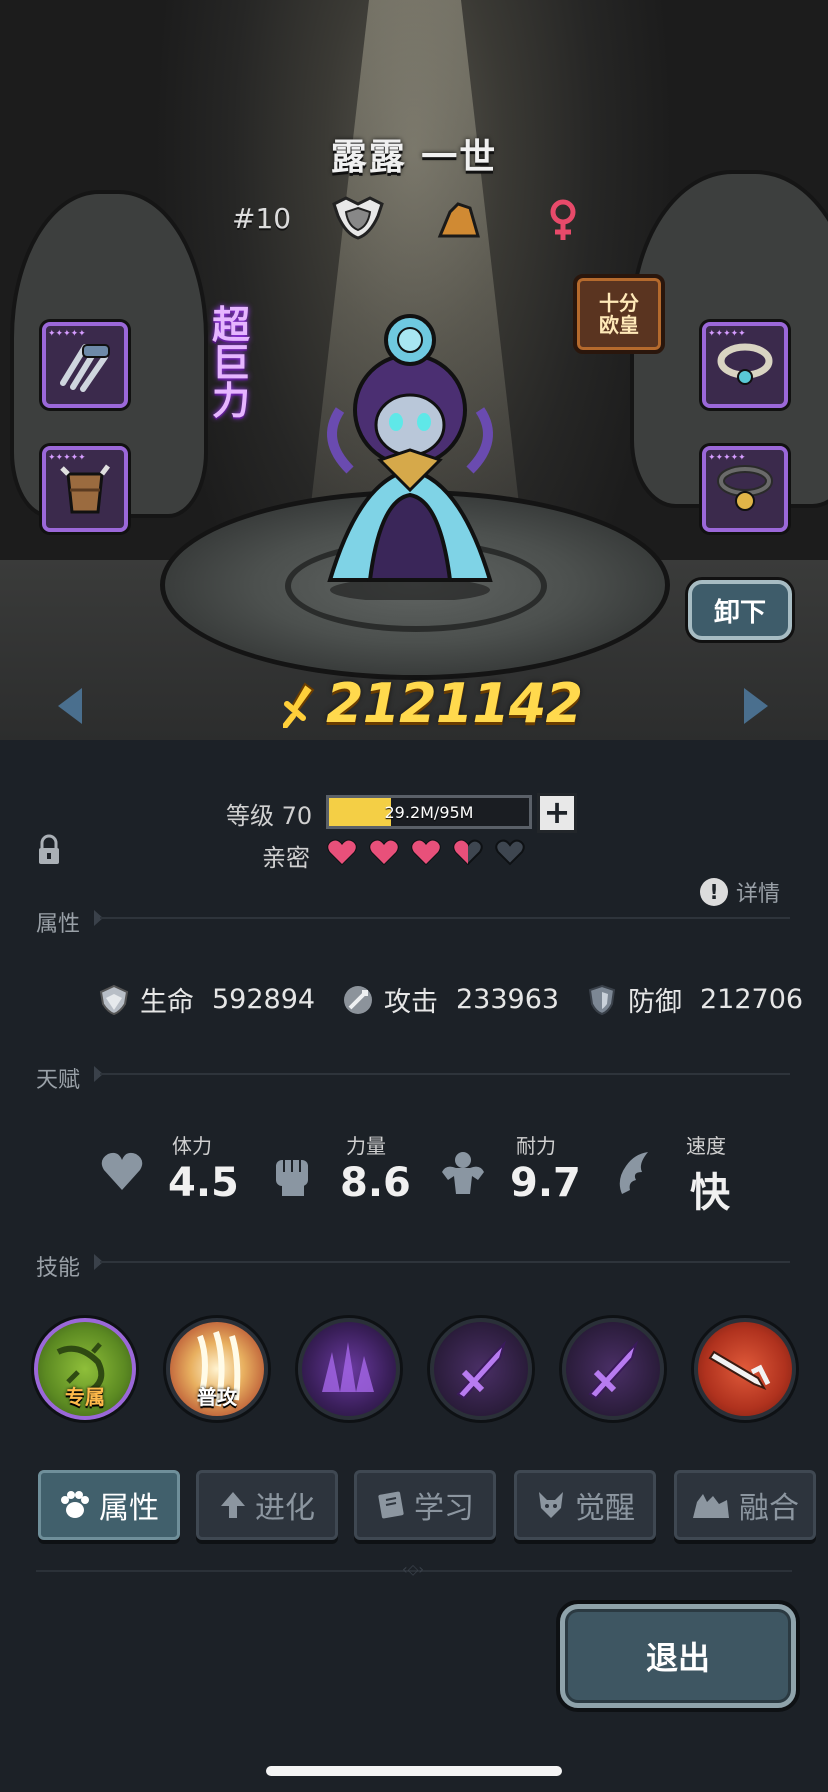  Describe the element at coordinates (129, 1508) in the screenshot. I see `tab-attributes-label: 属性` at that location.